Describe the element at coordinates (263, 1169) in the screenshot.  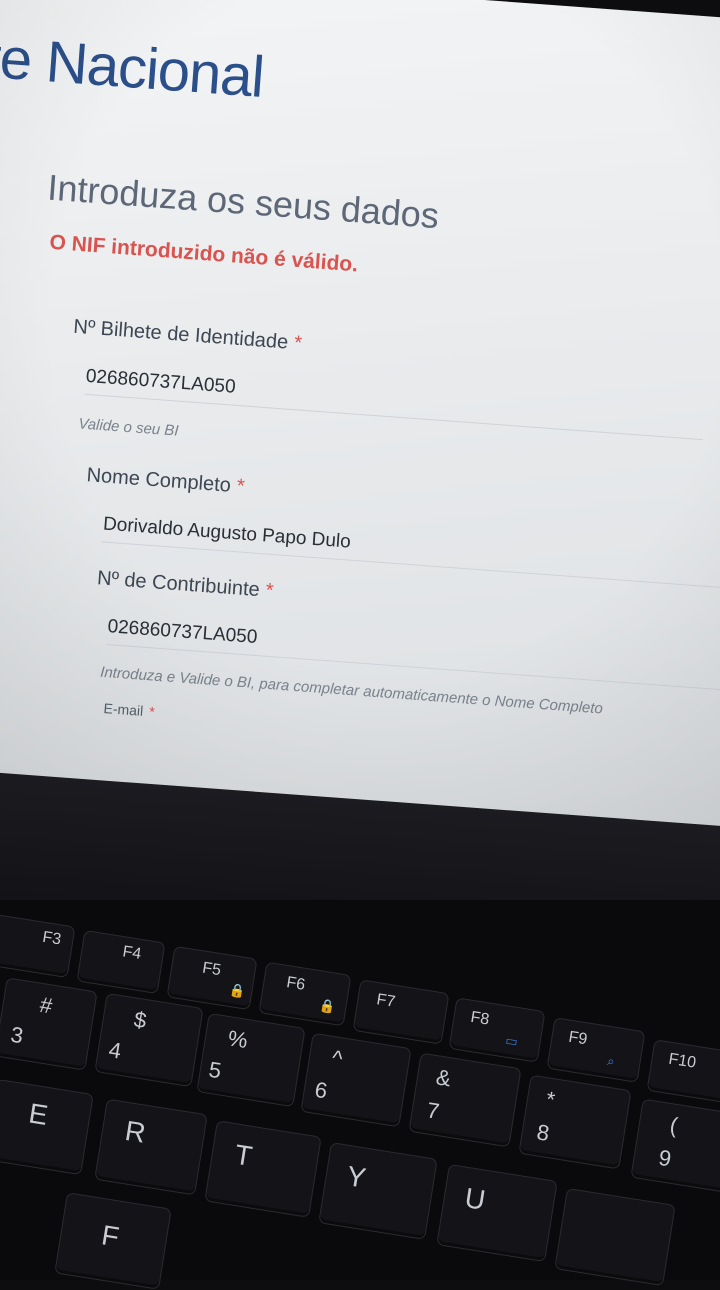
I see `key-t: T` at that location.